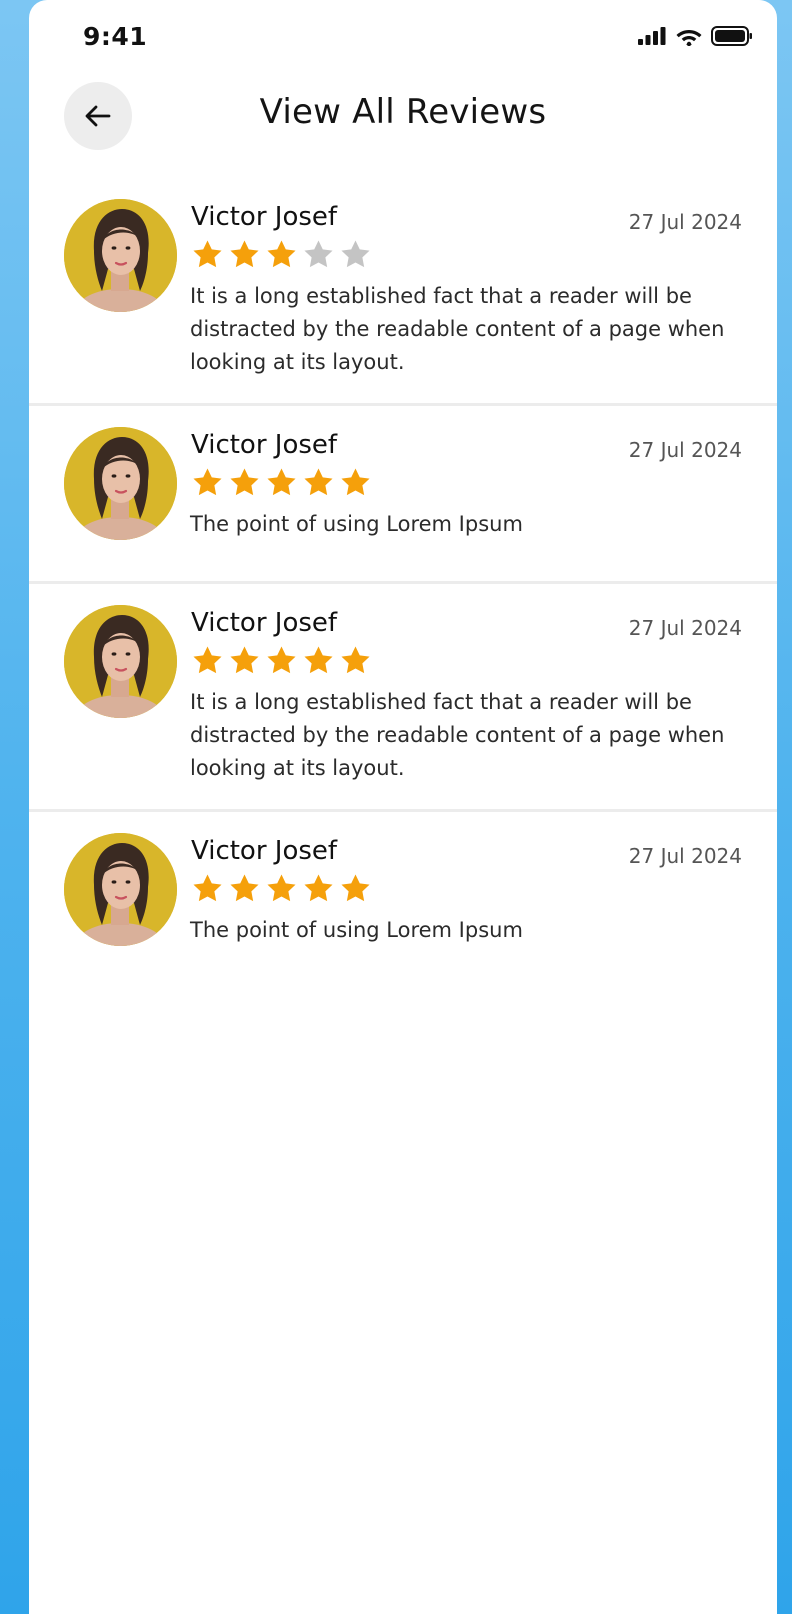 The height and width of the screenshot is (1614, 792). Describe the element at coordinates (403, 40) in the screenshot. I see `status-bar: 9:41` at that location.